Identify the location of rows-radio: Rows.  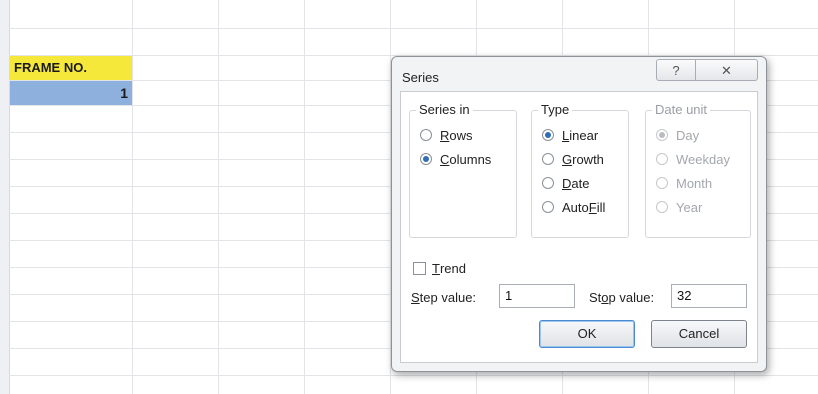
(446, 135).